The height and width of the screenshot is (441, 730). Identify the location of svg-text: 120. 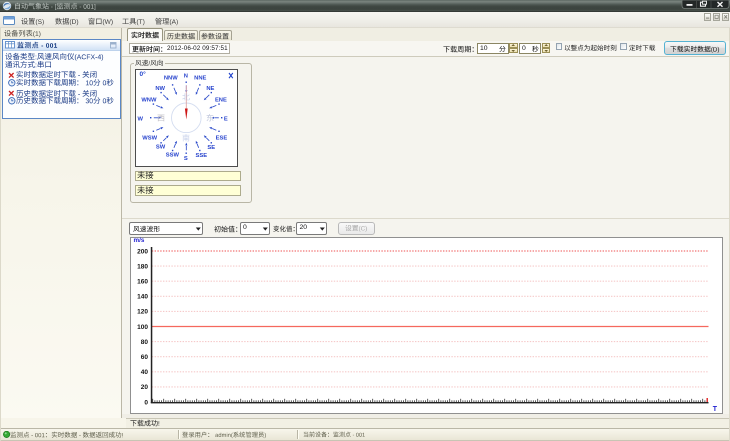
(142, 312).